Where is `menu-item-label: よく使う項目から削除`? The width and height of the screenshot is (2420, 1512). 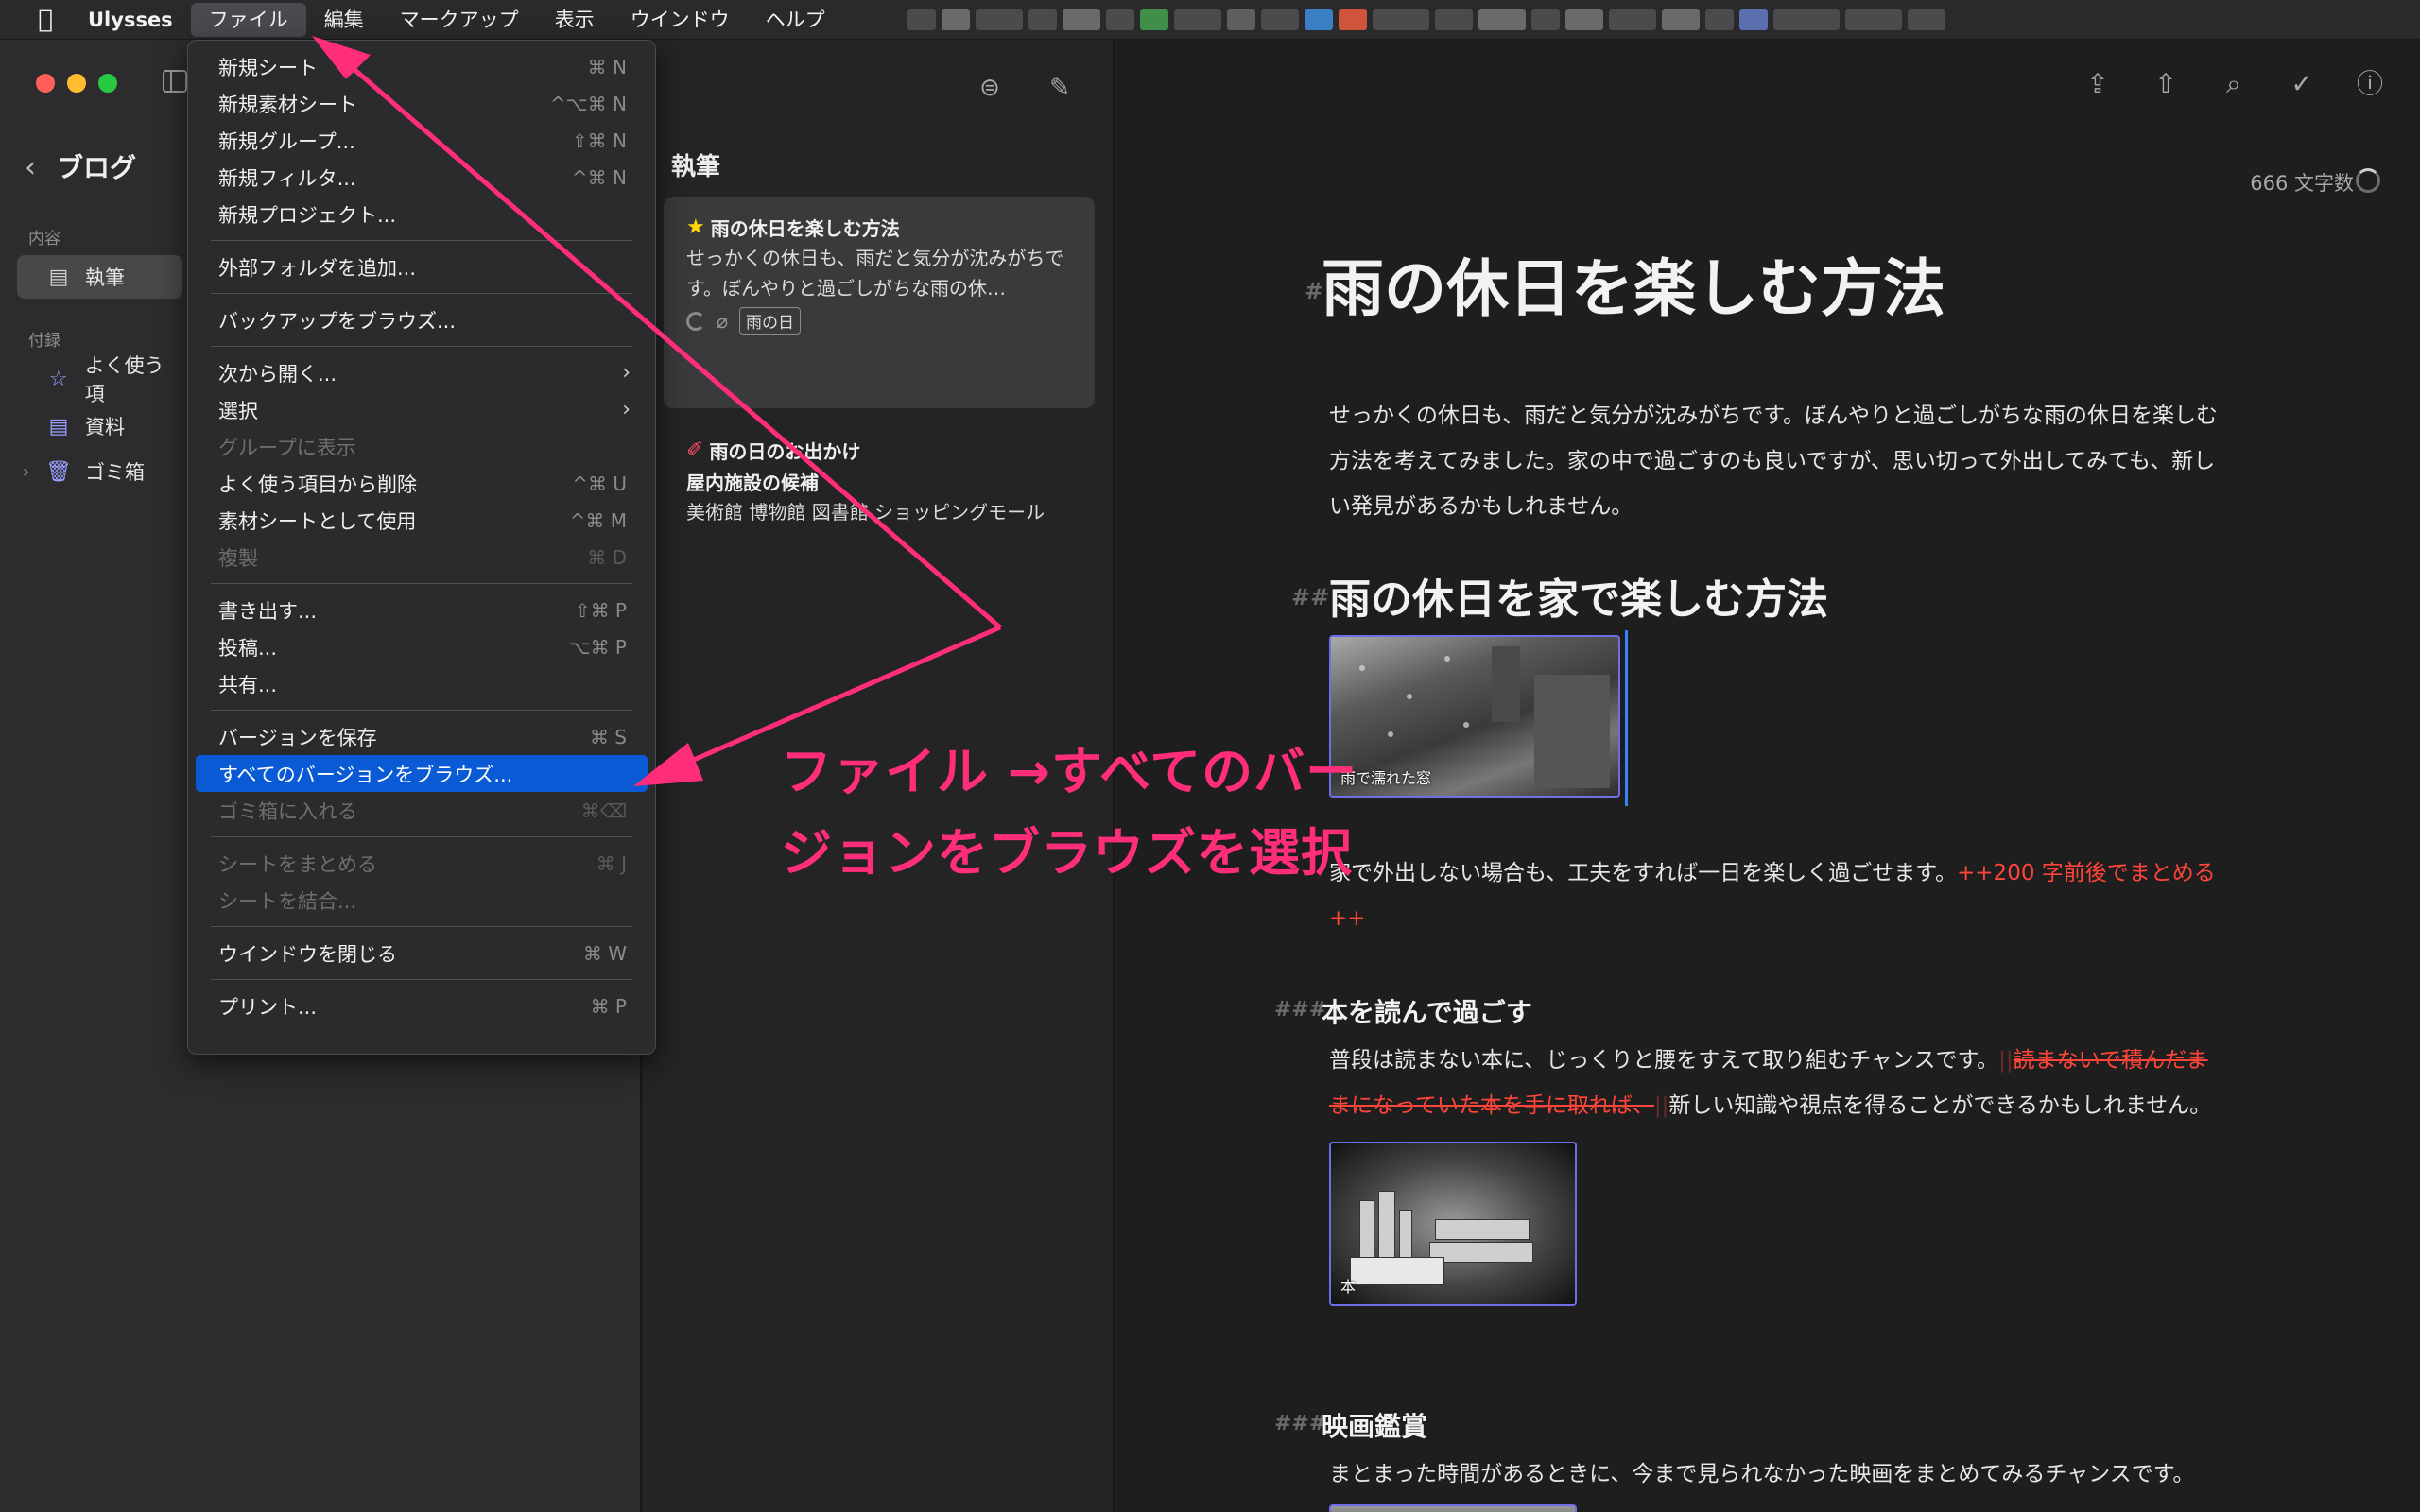
menu-item-label: よく使う項目から削除 is located at coordinates (318, 484).